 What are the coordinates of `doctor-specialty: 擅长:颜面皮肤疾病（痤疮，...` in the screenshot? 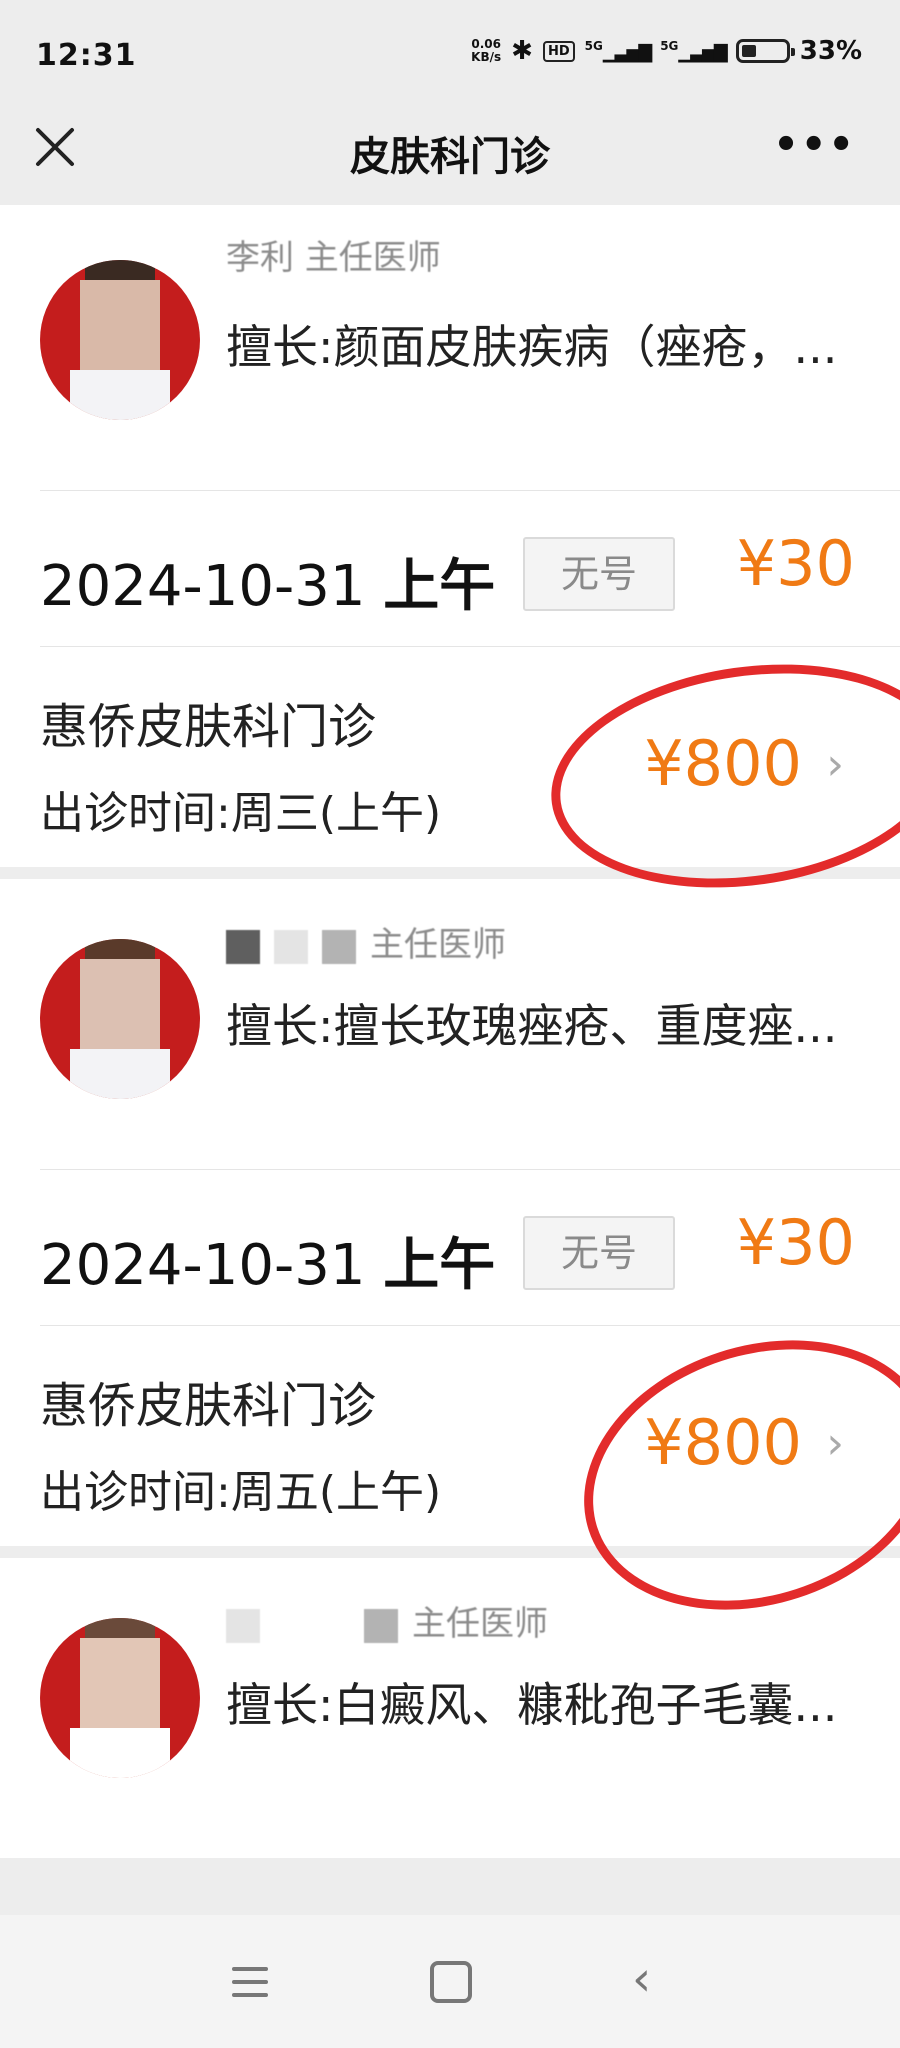 It's located at (532, 347).